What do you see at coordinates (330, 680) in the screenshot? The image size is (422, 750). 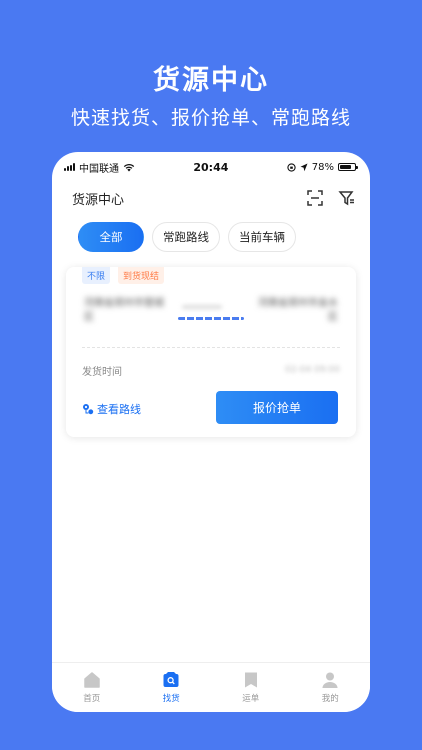 I see `profile-icon` at bounding box center [330, 680].